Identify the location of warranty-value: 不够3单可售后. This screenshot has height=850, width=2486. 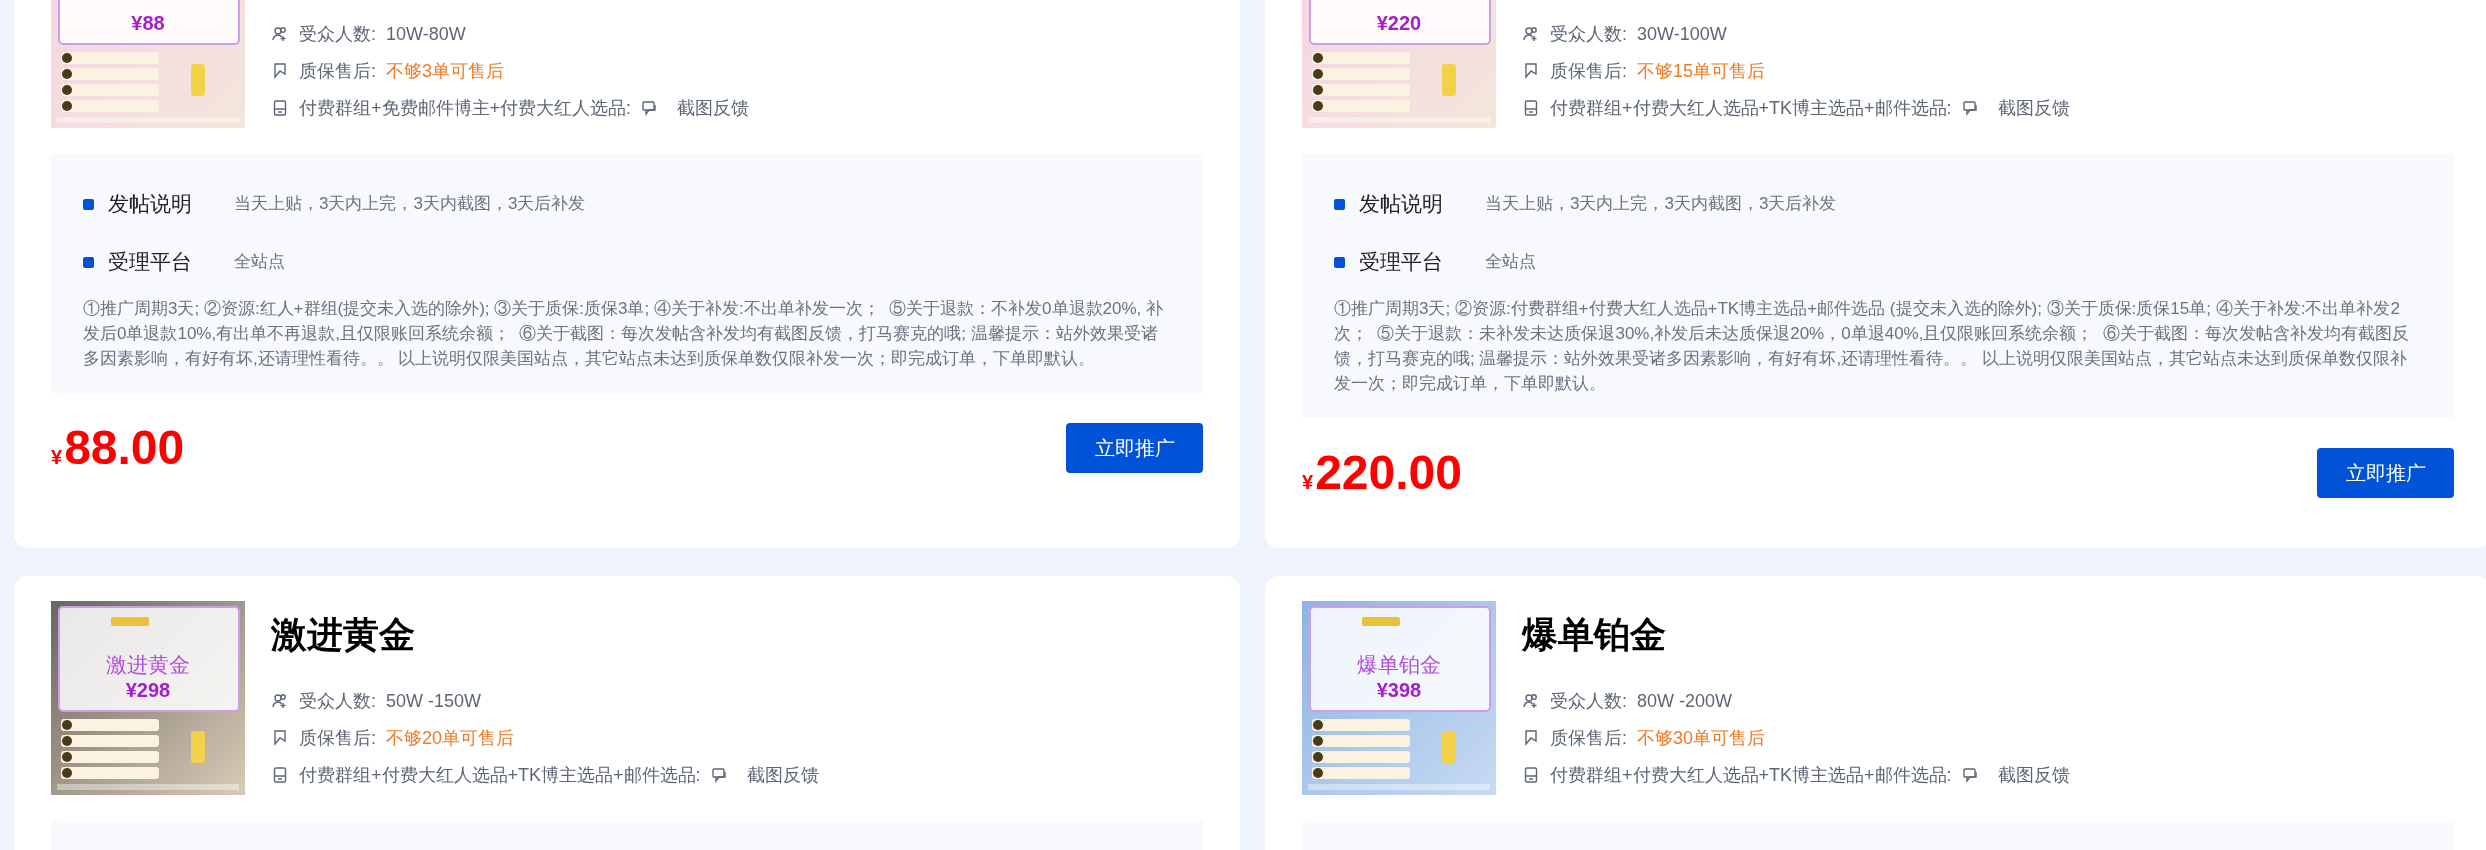
(445, 71).